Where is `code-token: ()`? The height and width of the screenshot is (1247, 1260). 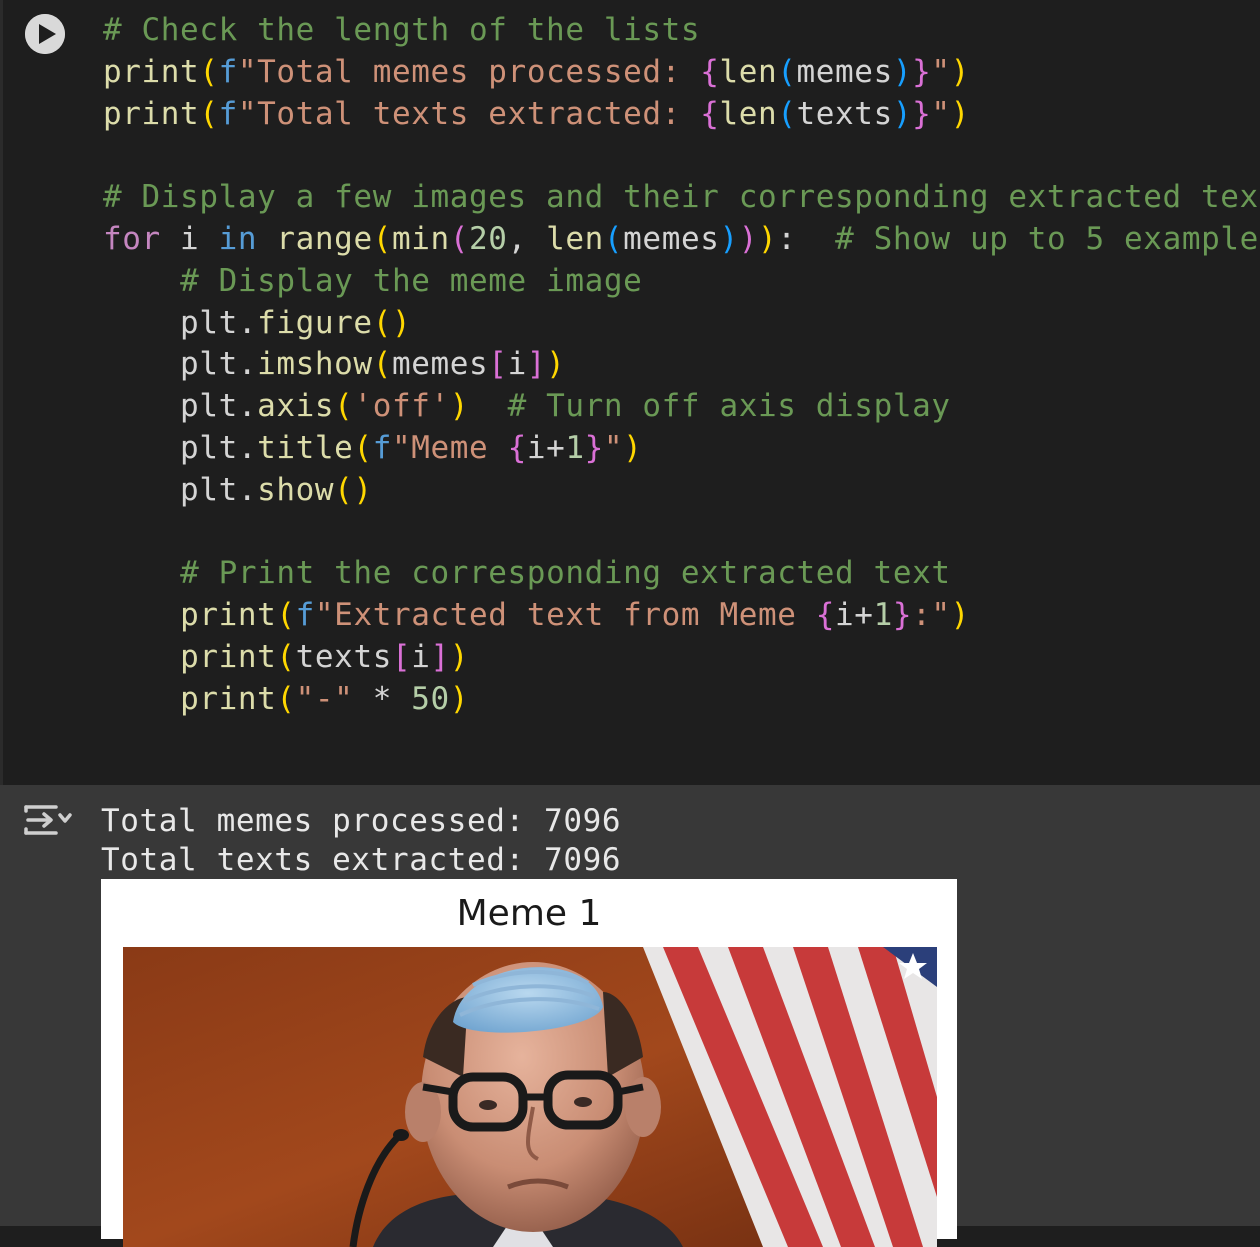 code-token: () is located at coordinates (392, 322).